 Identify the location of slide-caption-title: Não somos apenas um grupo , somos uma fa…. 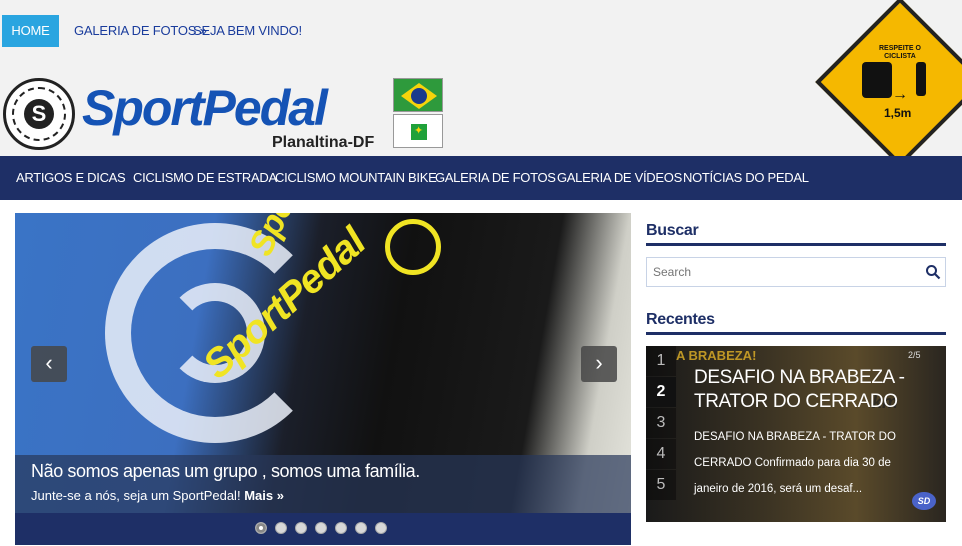
(225, 471).